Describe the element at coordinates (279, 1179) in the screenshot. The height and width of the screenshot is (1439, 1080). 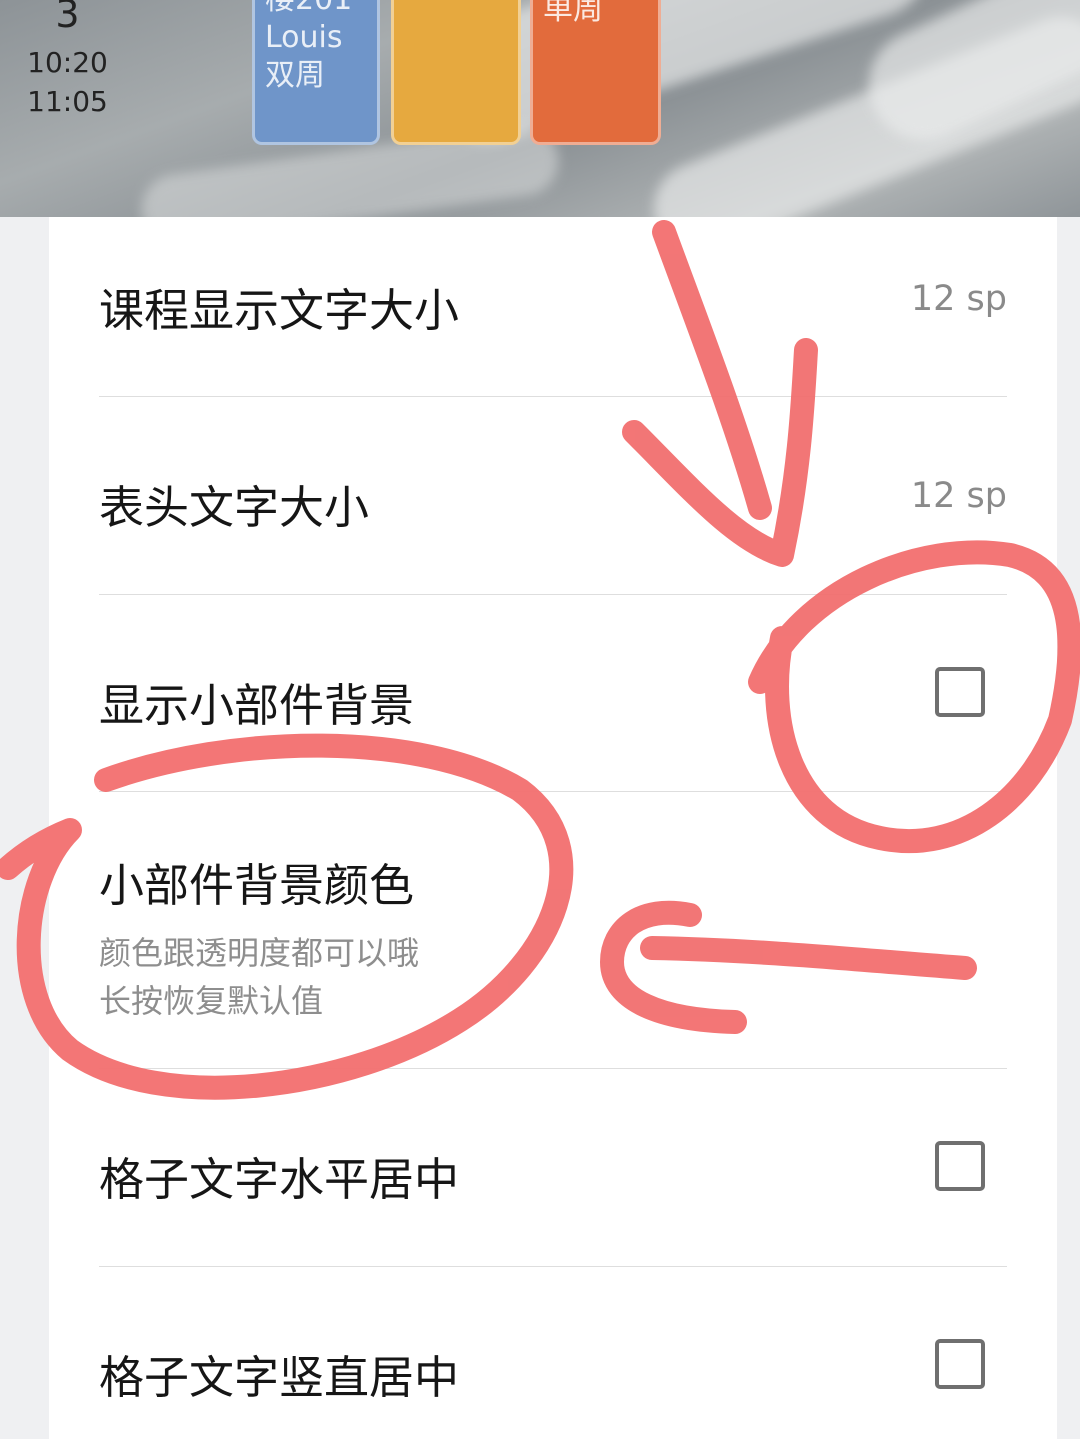
I see `setting-label: 格子文字水平居中` at that location.